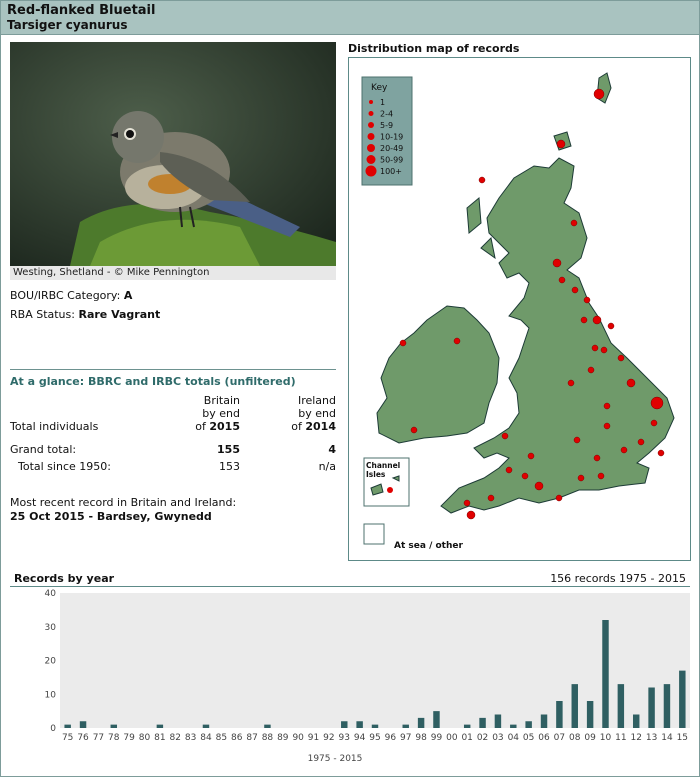  What do you see at coordinates (386, 125) in the screenshot?
I see `map-key-label: 5-9` at bounding box center [386, 125].